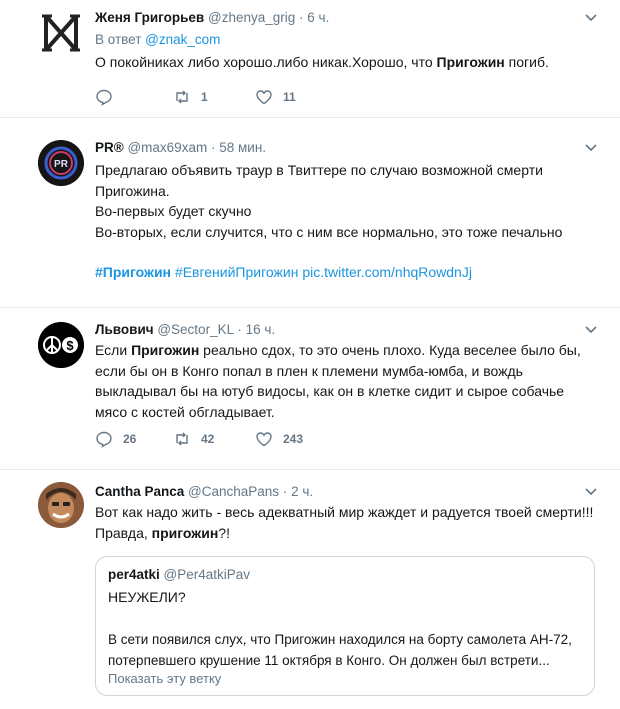  I want to click on user-handle: @CanchaPans, so click(233, 491).